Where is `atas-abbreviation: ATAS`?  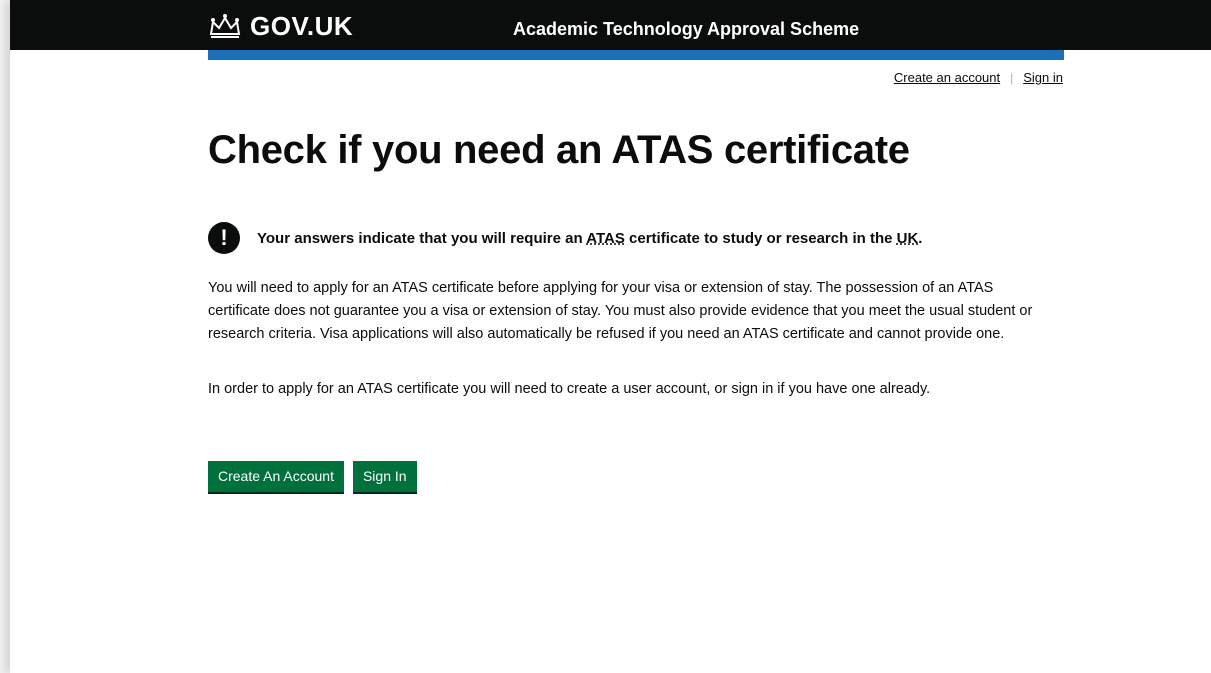 atas-abbreviation: ATAS is located at coordinates (605, 238).